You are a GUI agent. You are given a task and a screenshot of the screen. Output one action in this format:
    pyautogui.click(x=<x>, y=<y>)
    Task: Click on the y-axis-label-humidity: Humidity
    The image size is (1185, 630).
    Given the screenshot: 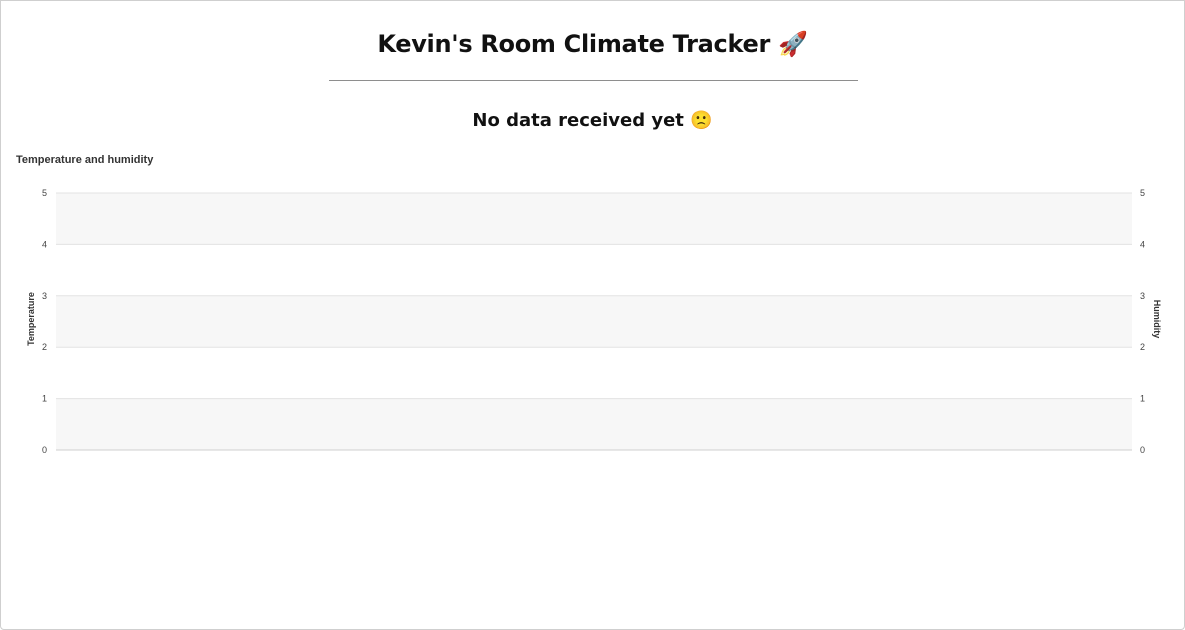 What is the action you would take?
    pyautogui.click(x=1157, y=319)
    